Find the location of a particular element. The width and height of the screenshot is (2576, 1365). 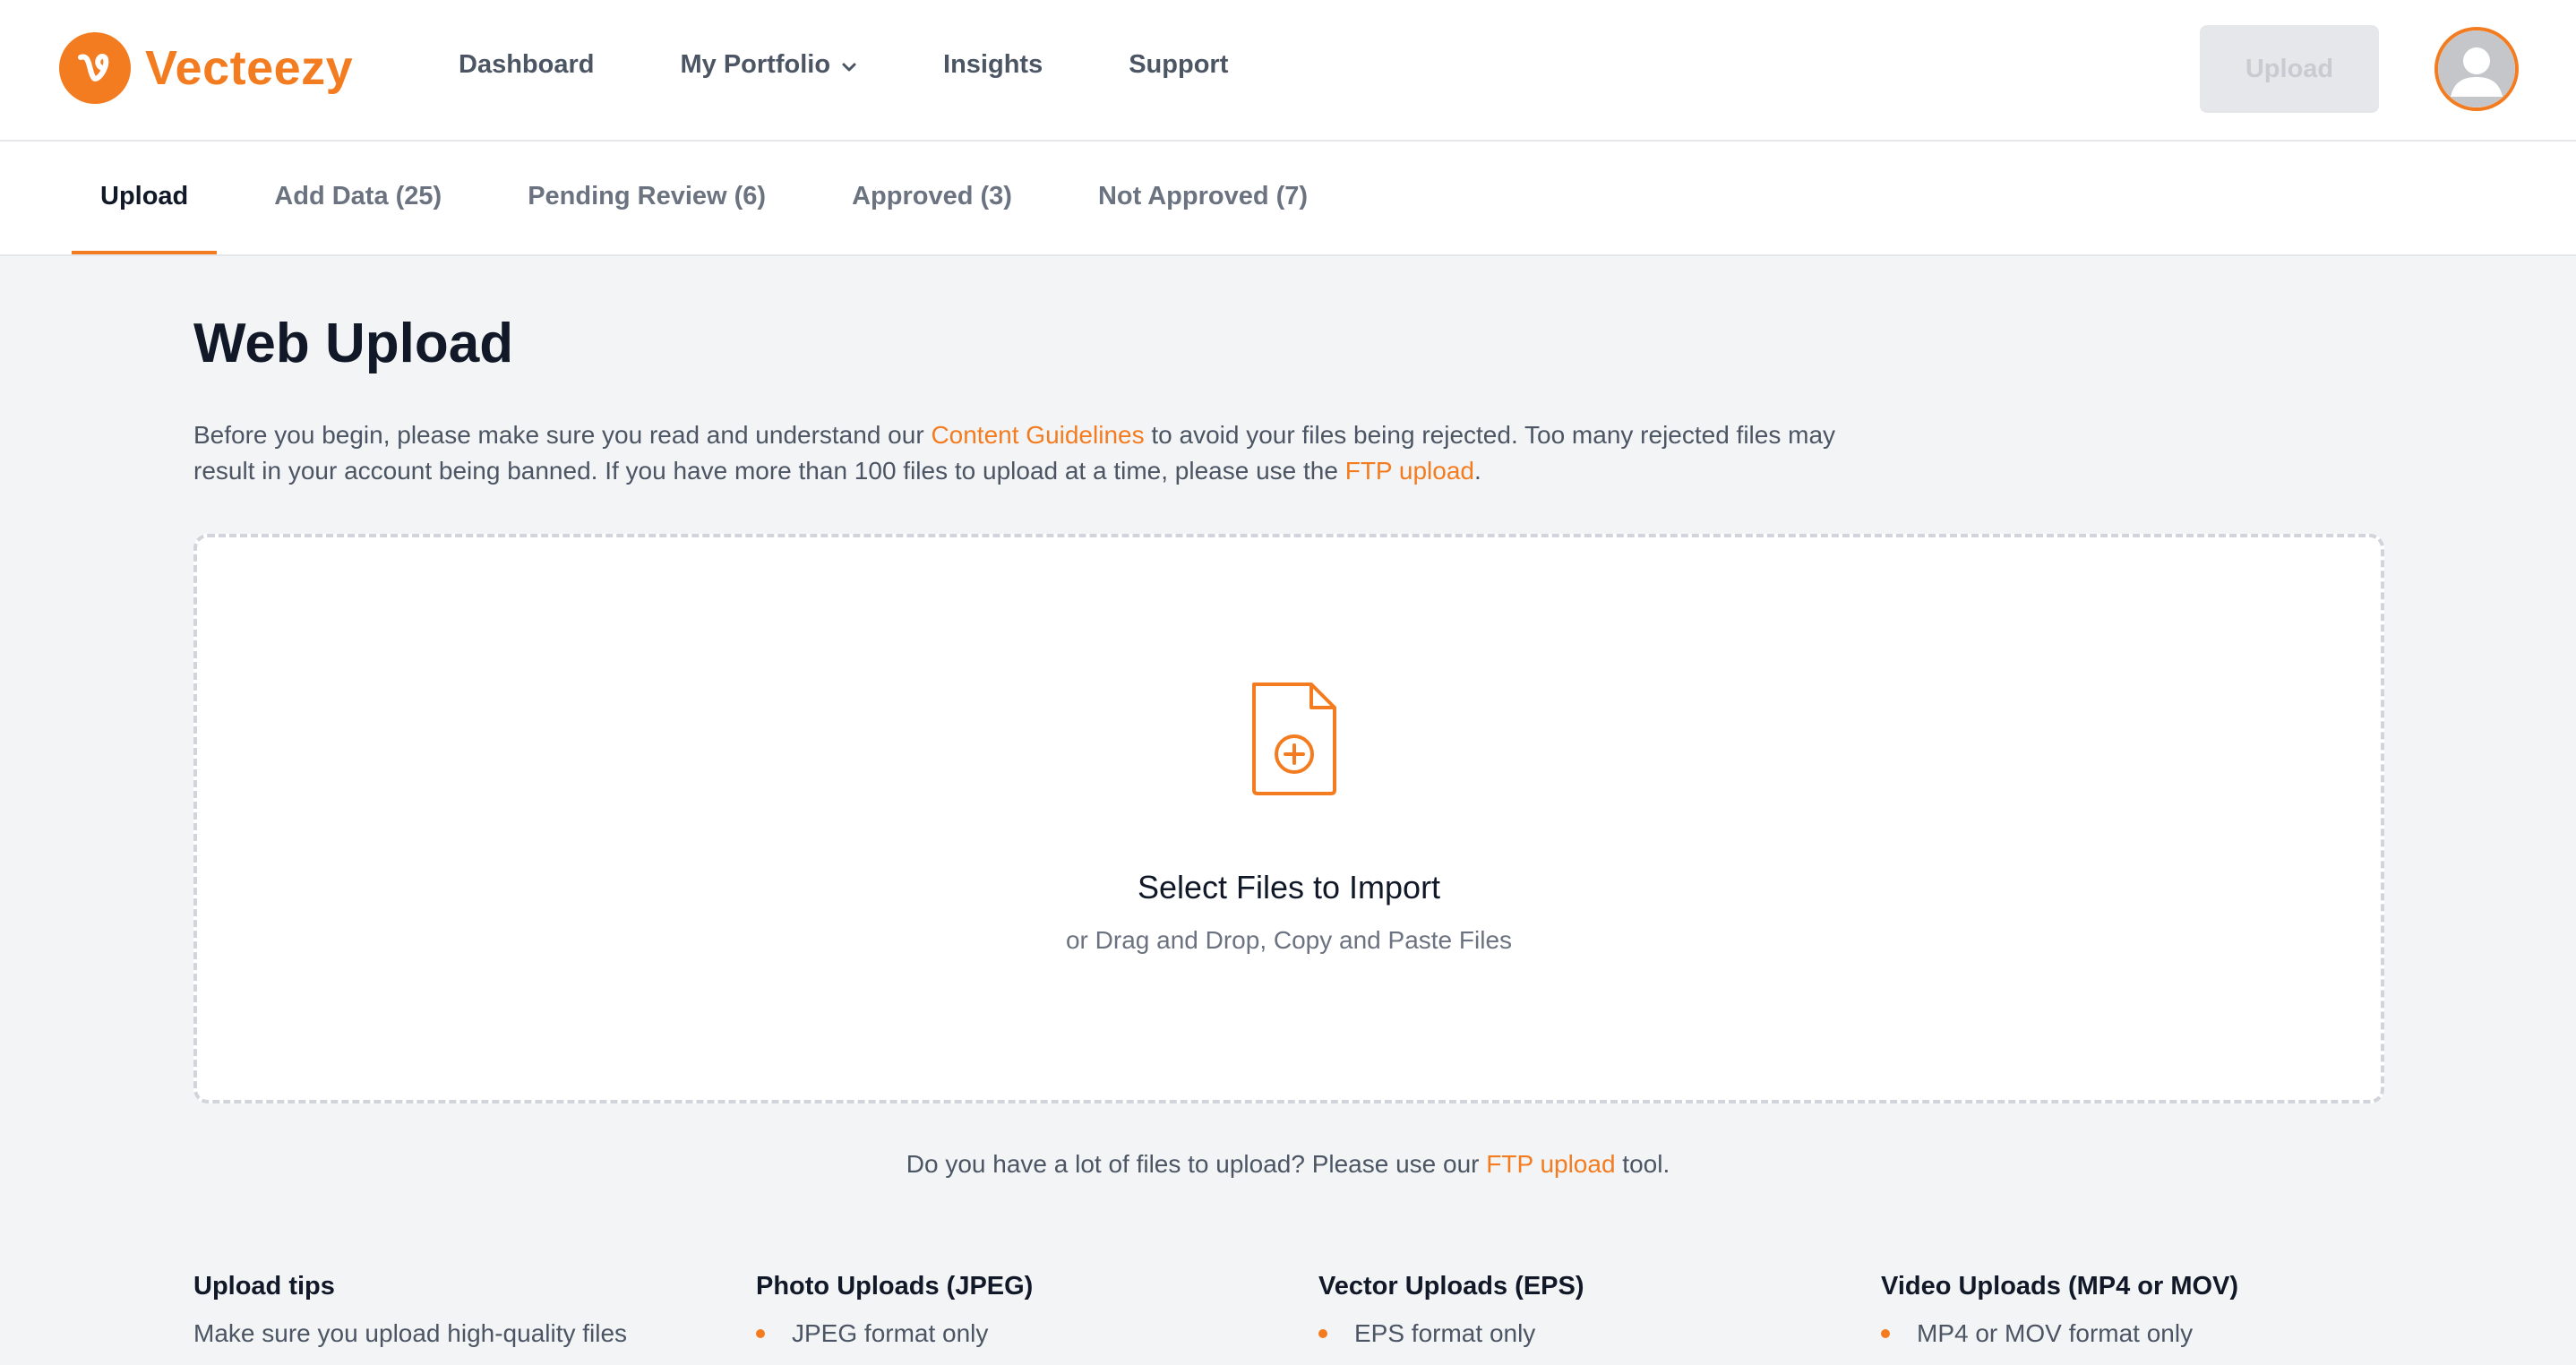

user-avatar-icon is located at coordinates (2476, 68).